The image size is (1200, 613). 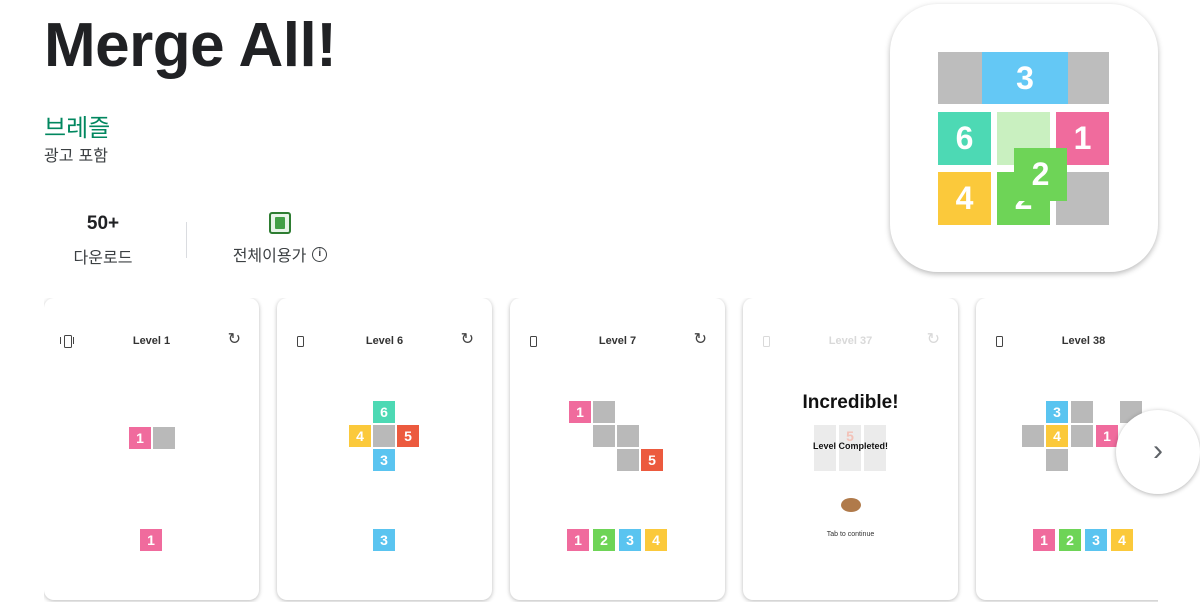 What do you see at coordinates (186, 240) in the screenshot?
I see `stat-divider` at bounding box center [186, 240].